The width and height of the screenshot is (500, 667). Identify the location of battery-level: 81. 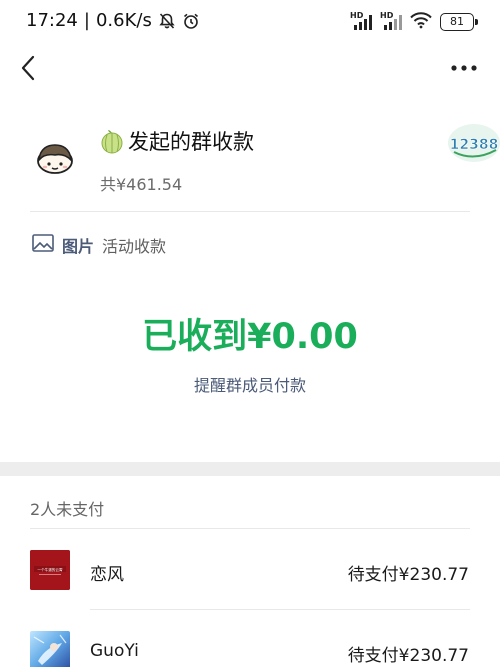
(457, 21).